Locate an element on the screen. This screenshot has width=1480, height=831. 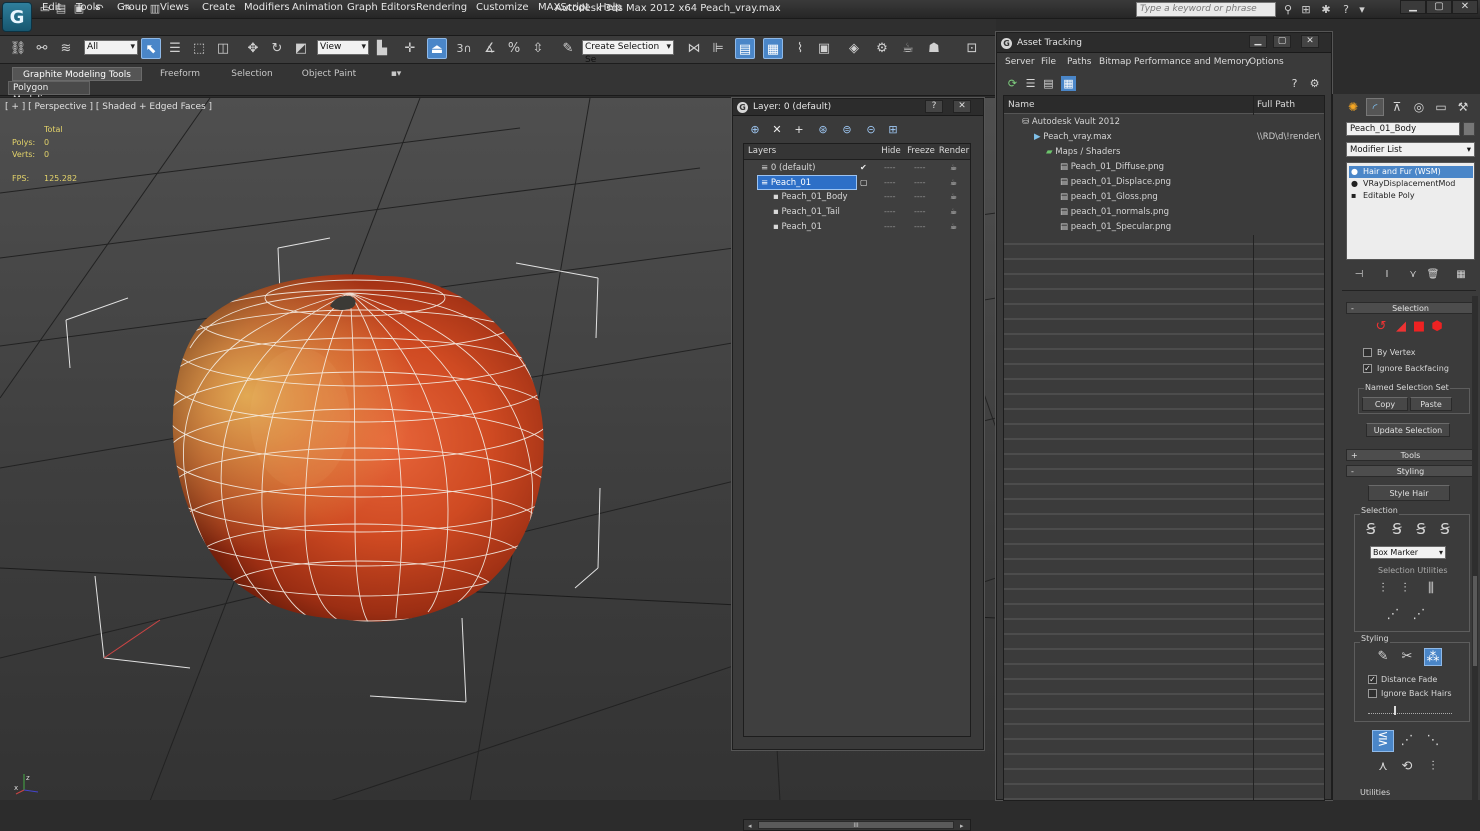
tab-freeform: Freeform is located at coordinates (180, 74).